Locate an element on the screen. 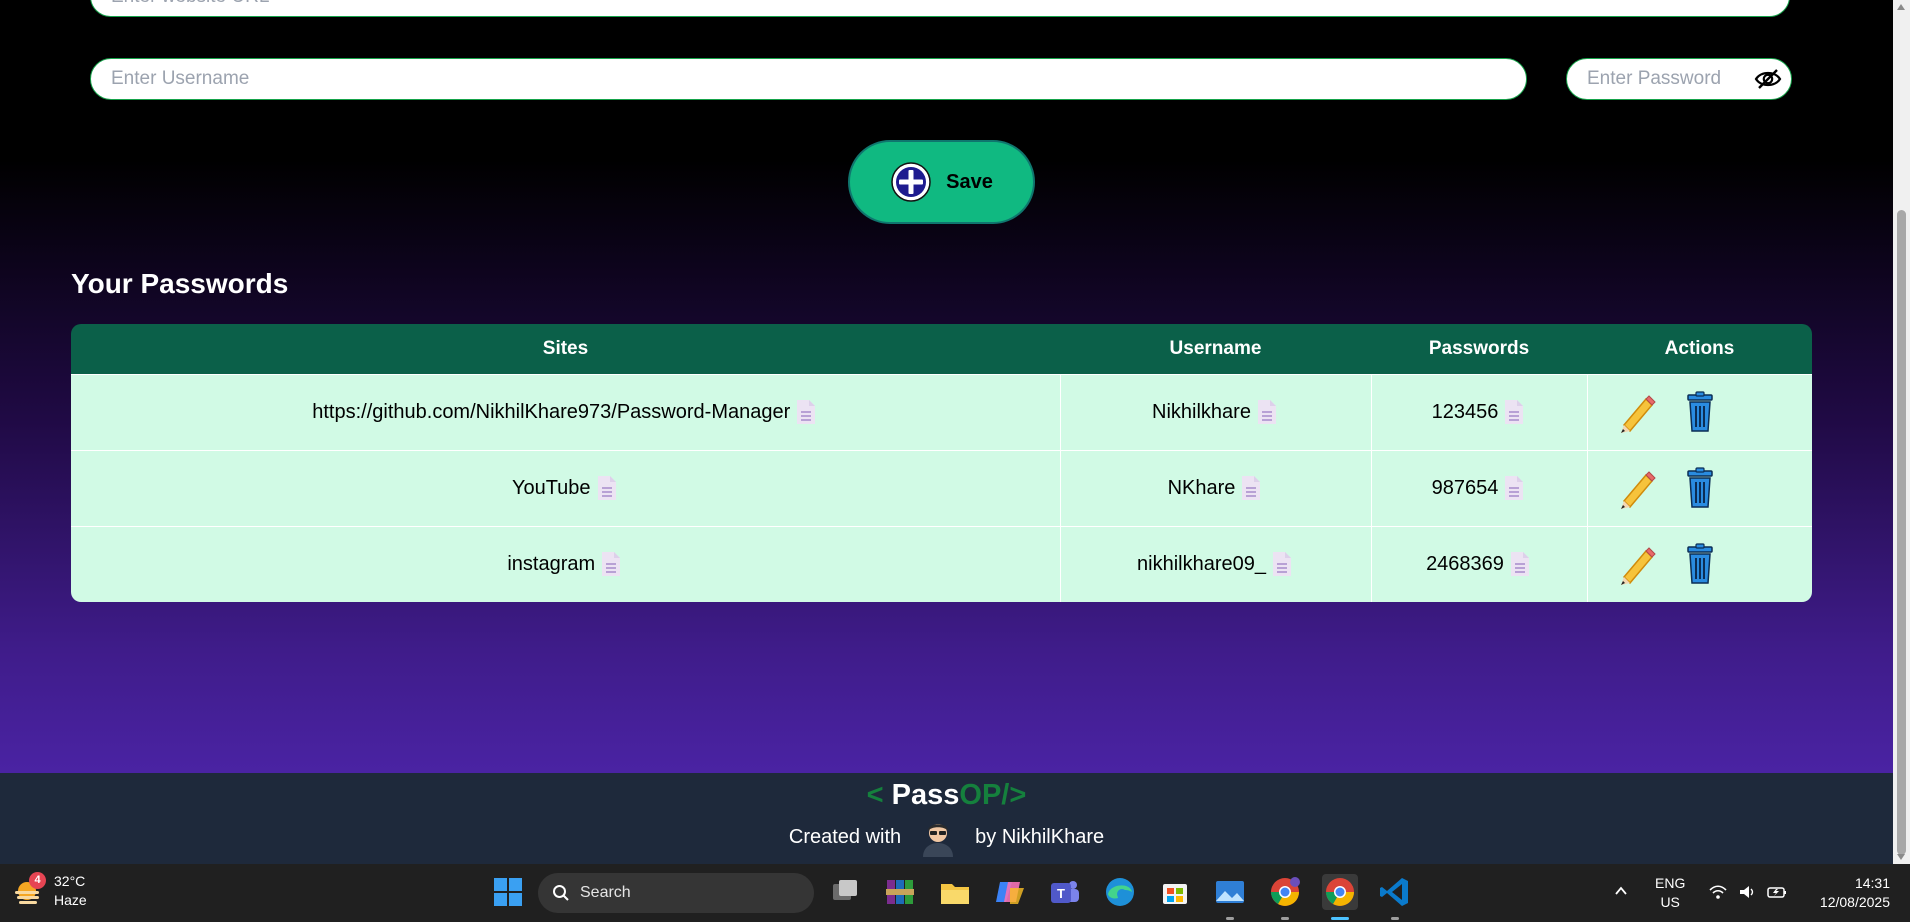 The width and height of the screenshot is (1910, 922). chrome-profile-running-indicator is located at coordinates (1285, 918).